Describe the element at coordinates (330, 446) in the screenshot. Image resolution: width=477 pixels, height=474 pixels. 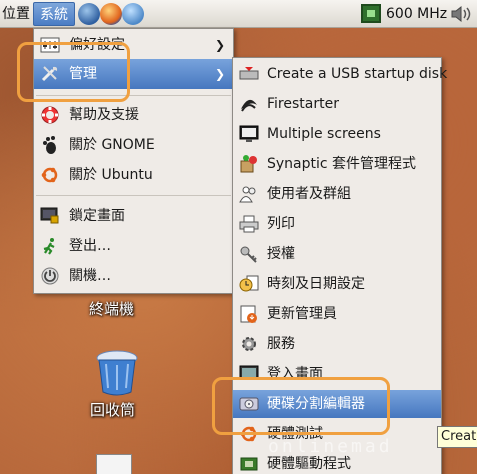
I see `watermark-text: onlinemad` at that location.